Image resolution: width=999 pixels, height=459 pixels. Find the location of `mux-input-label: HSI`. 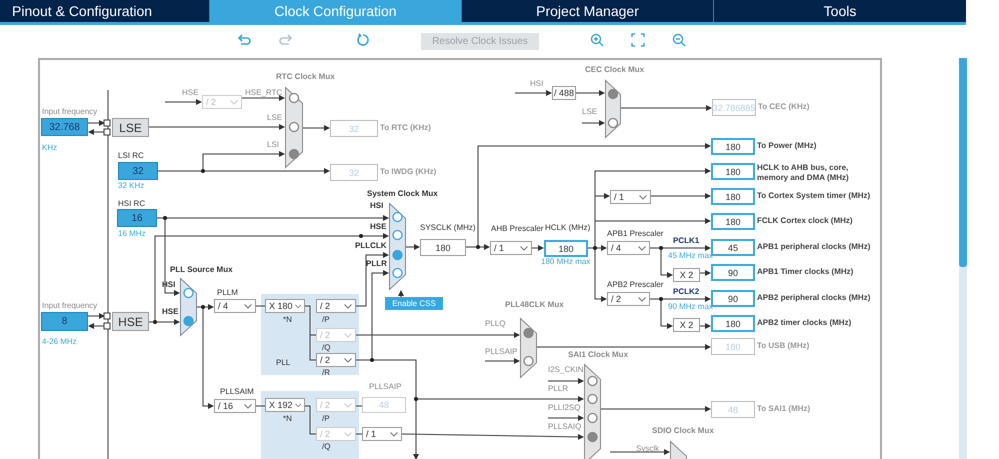

mux-input-label: HSI is located at coordinates (377, 206).